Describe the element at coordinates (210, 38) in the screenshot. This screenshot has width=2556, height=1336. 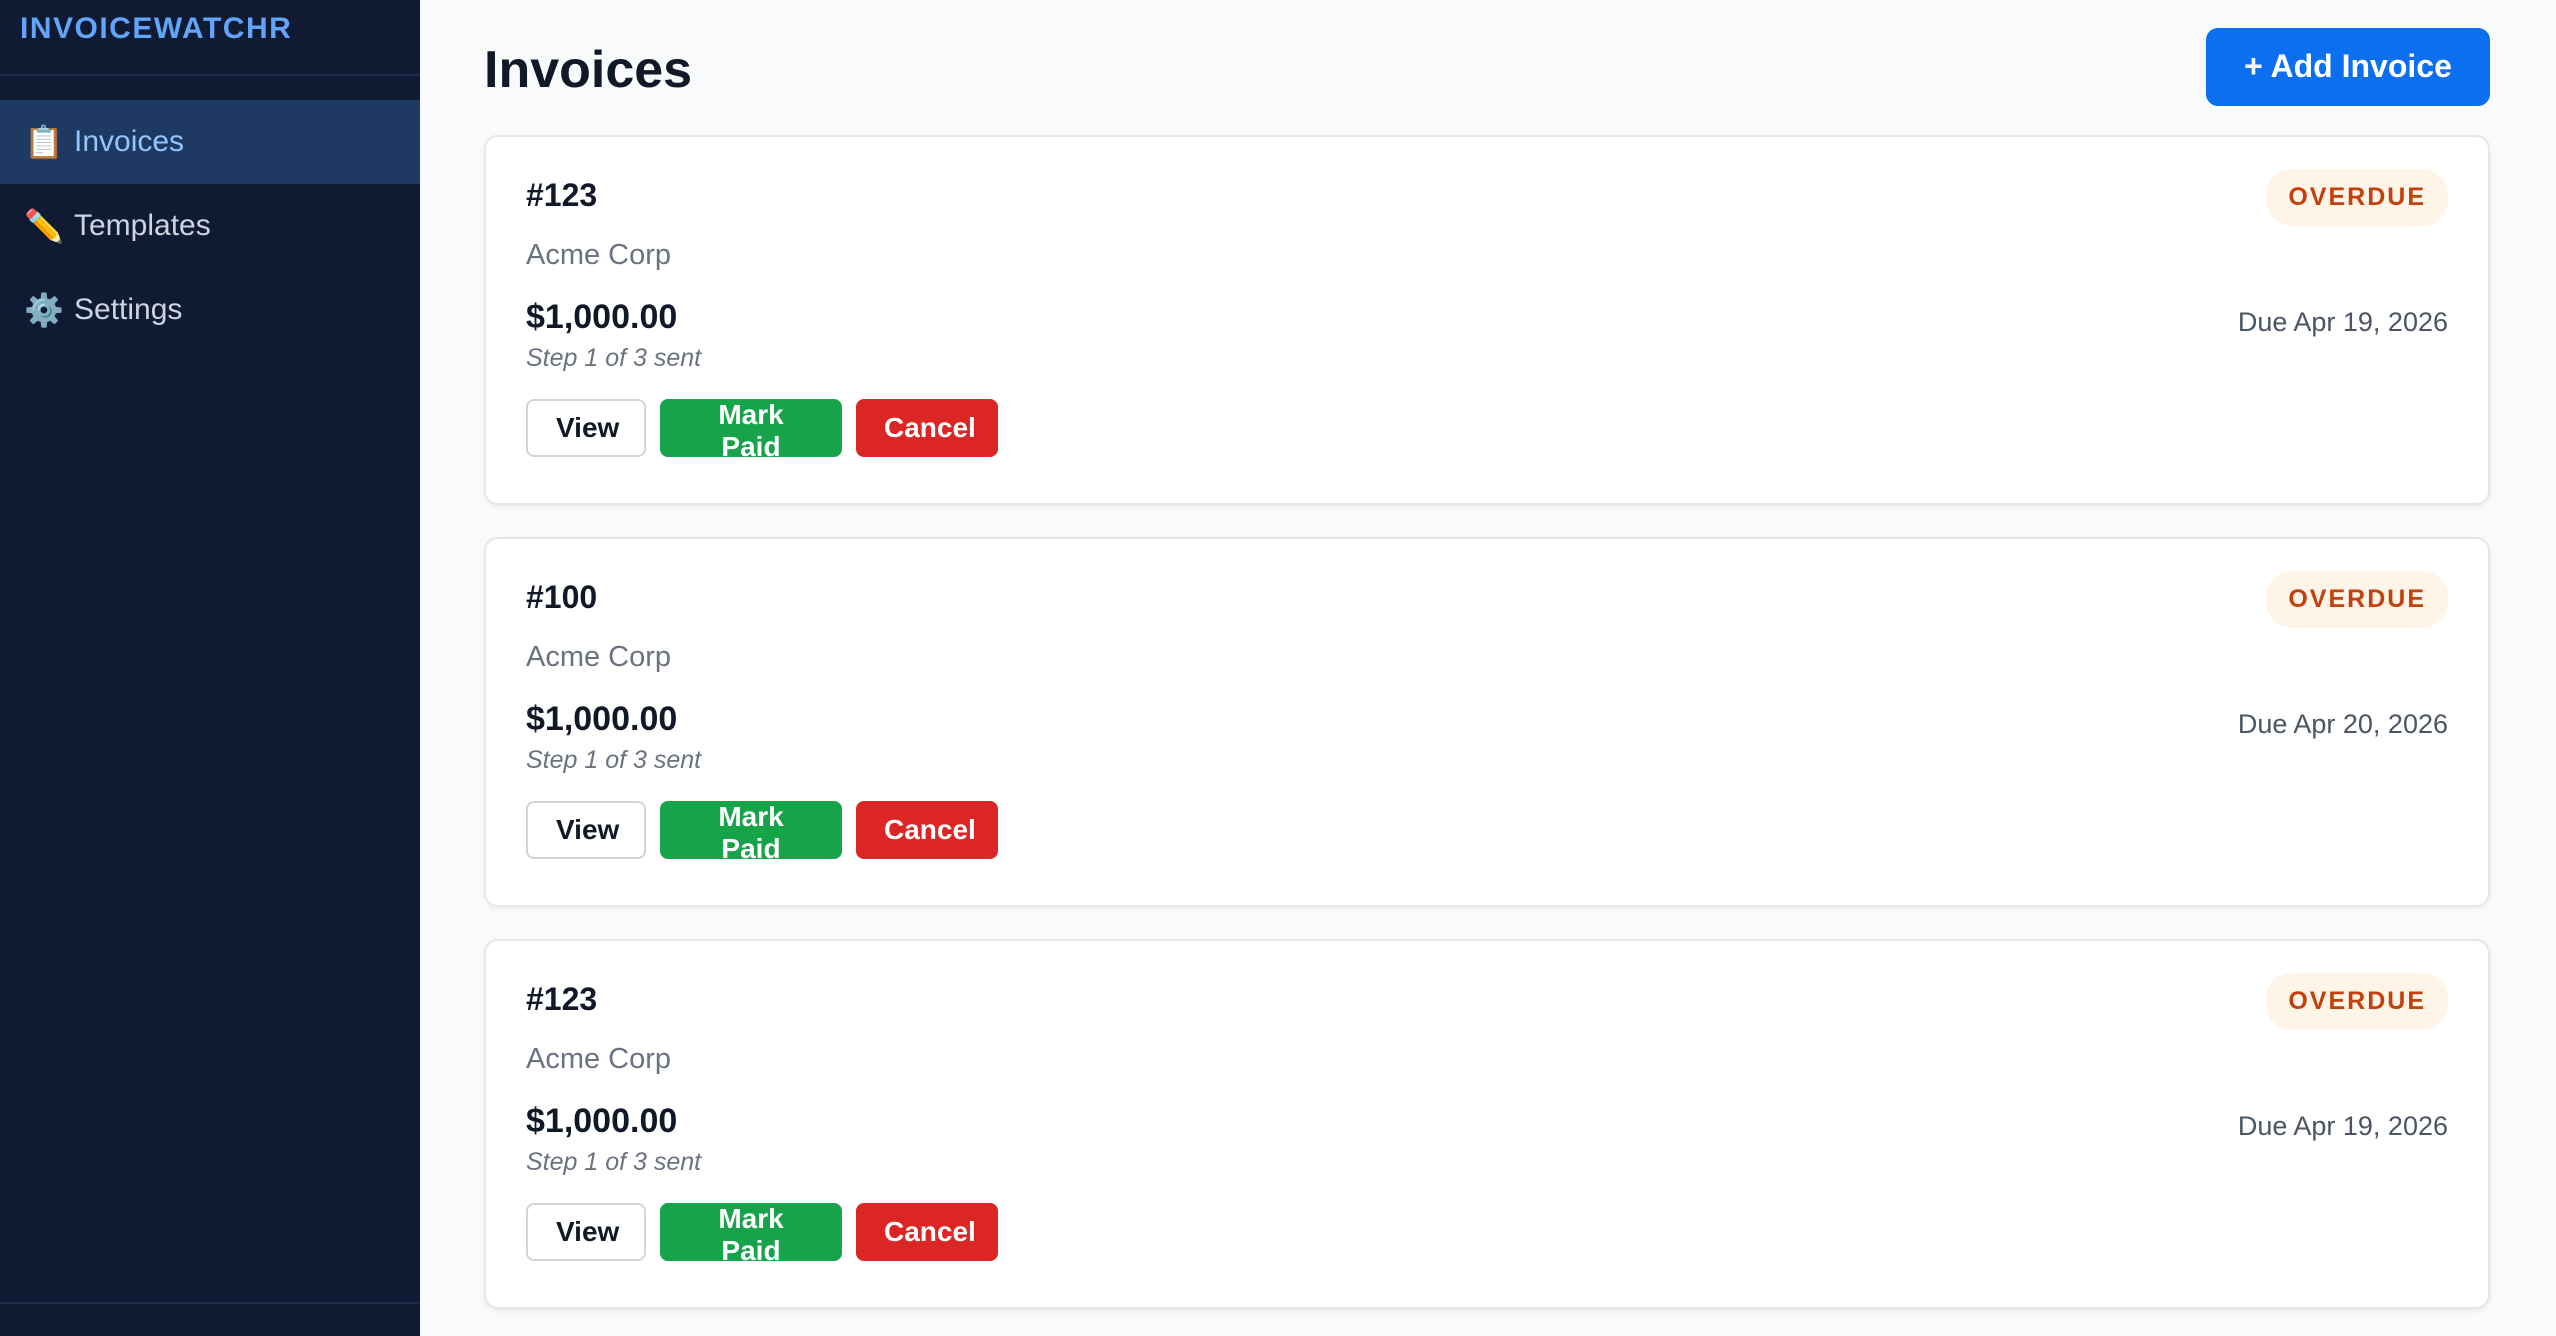
I see `brand-logo: INVOICEWATCHR` at that location.